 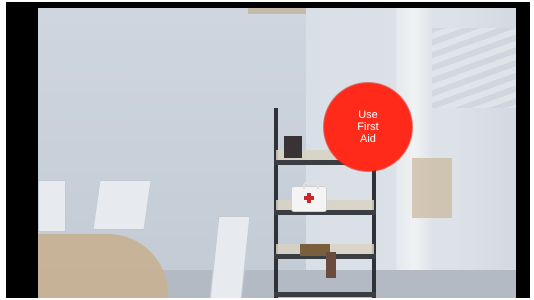 I want to click on wall-cabinet, so click(x=432, y=188).